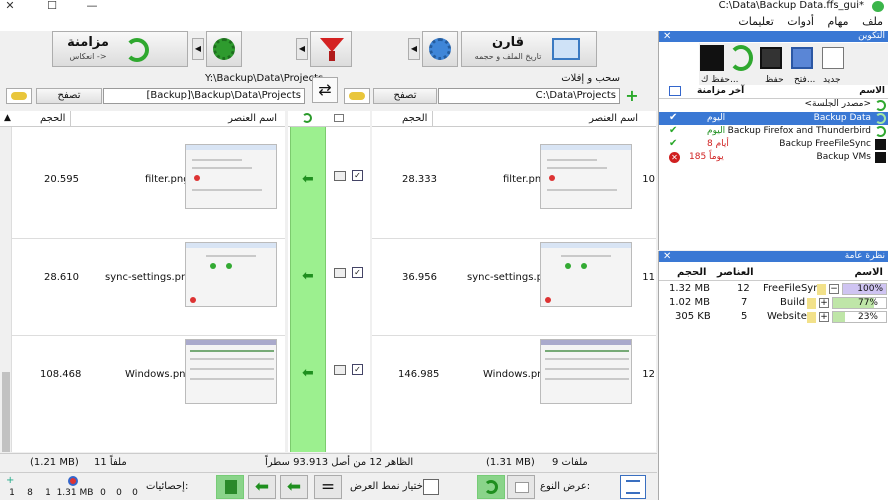 The height and width of the screenshot is (500, 888). Describe the element at coordinates (103, 493) in the screenshot. I see `stat-create-right: 0` at that location.